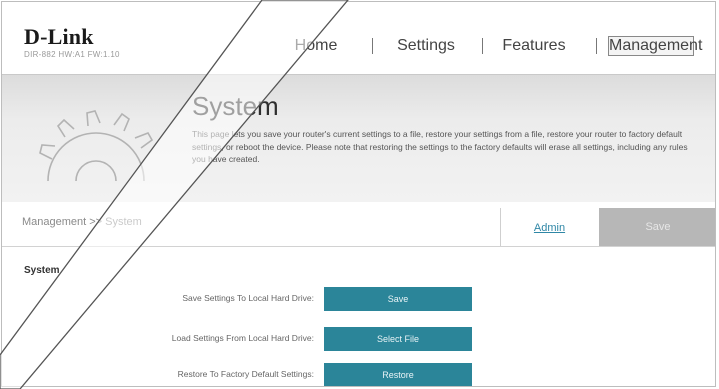  What do you see at coordinates (316, 46) in the screenshot?
I see `nav-home: Home` at bounding box center [316, 46].